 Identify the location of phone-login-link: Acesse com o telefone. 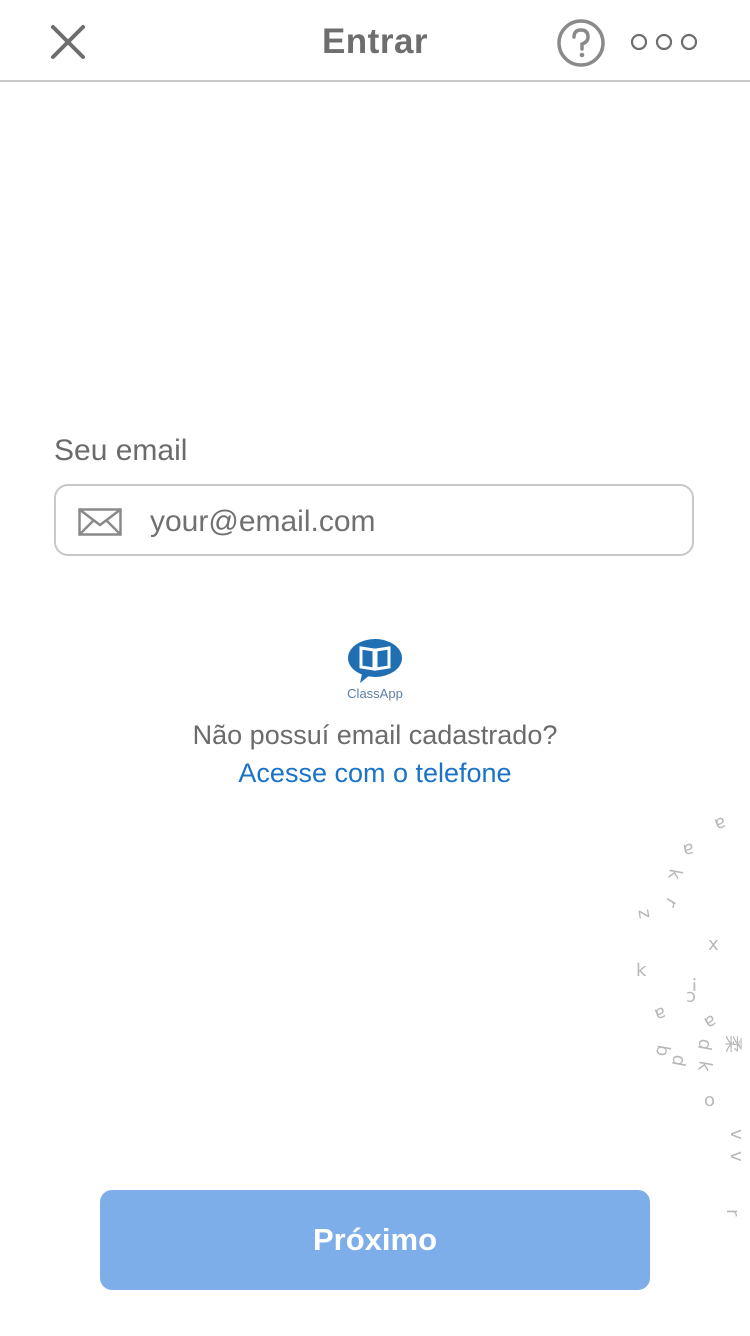
(375, 773).